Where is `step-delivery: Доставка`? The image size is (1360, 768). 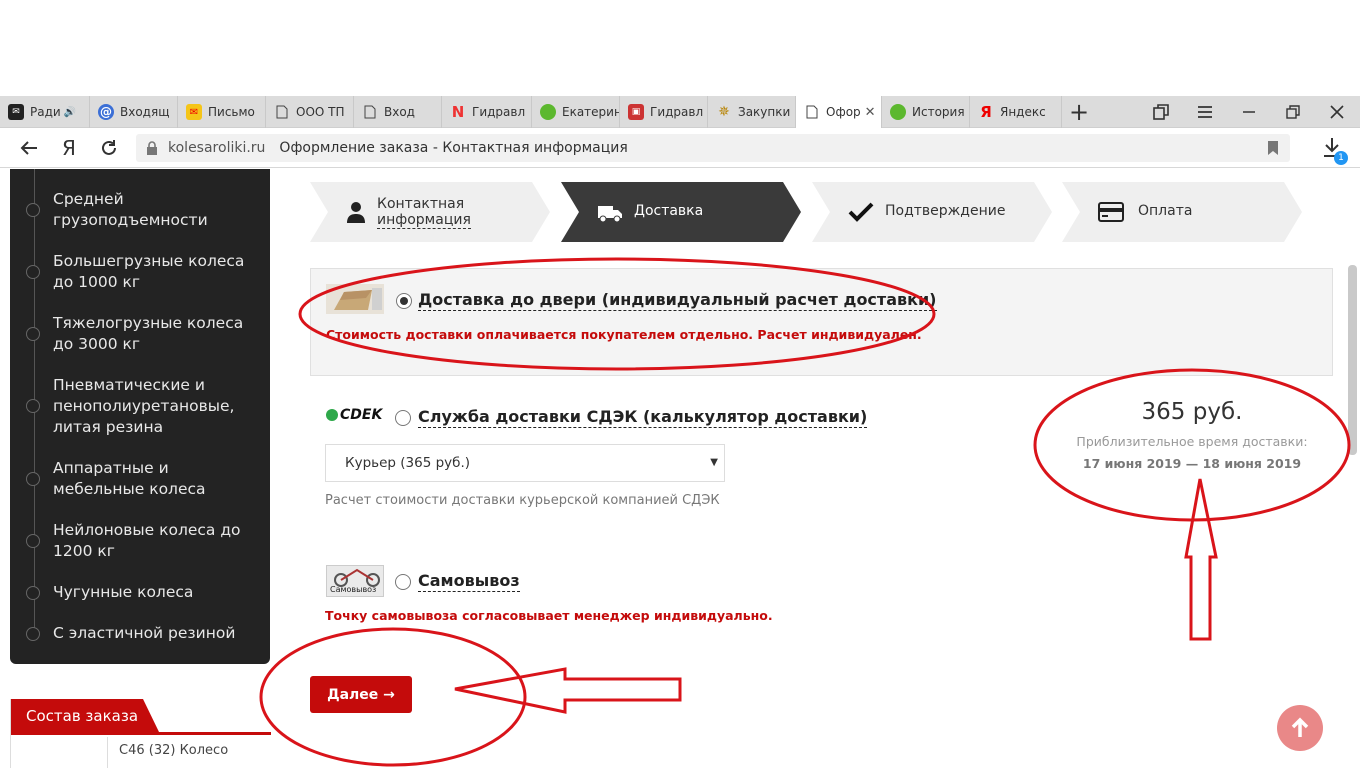
step-delivery: Доставка is located at coordinates (681, 212).